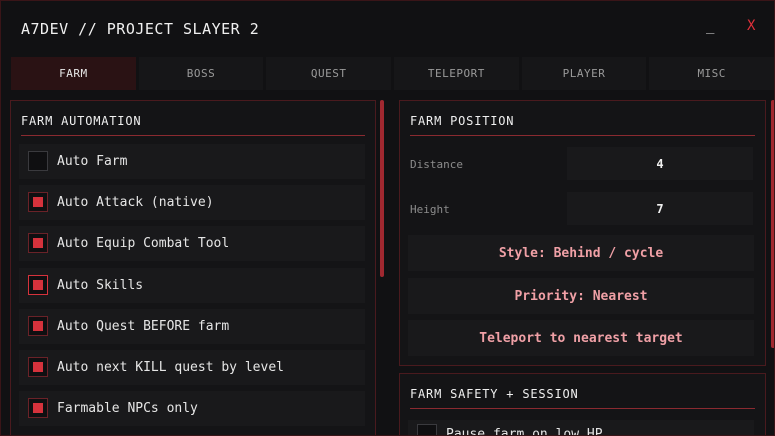 The image size is (775, 436). Describe the element at coordinates (192, 161) in the screenshot. I see `toggle-auto-farm: Auto Farm` at that location.